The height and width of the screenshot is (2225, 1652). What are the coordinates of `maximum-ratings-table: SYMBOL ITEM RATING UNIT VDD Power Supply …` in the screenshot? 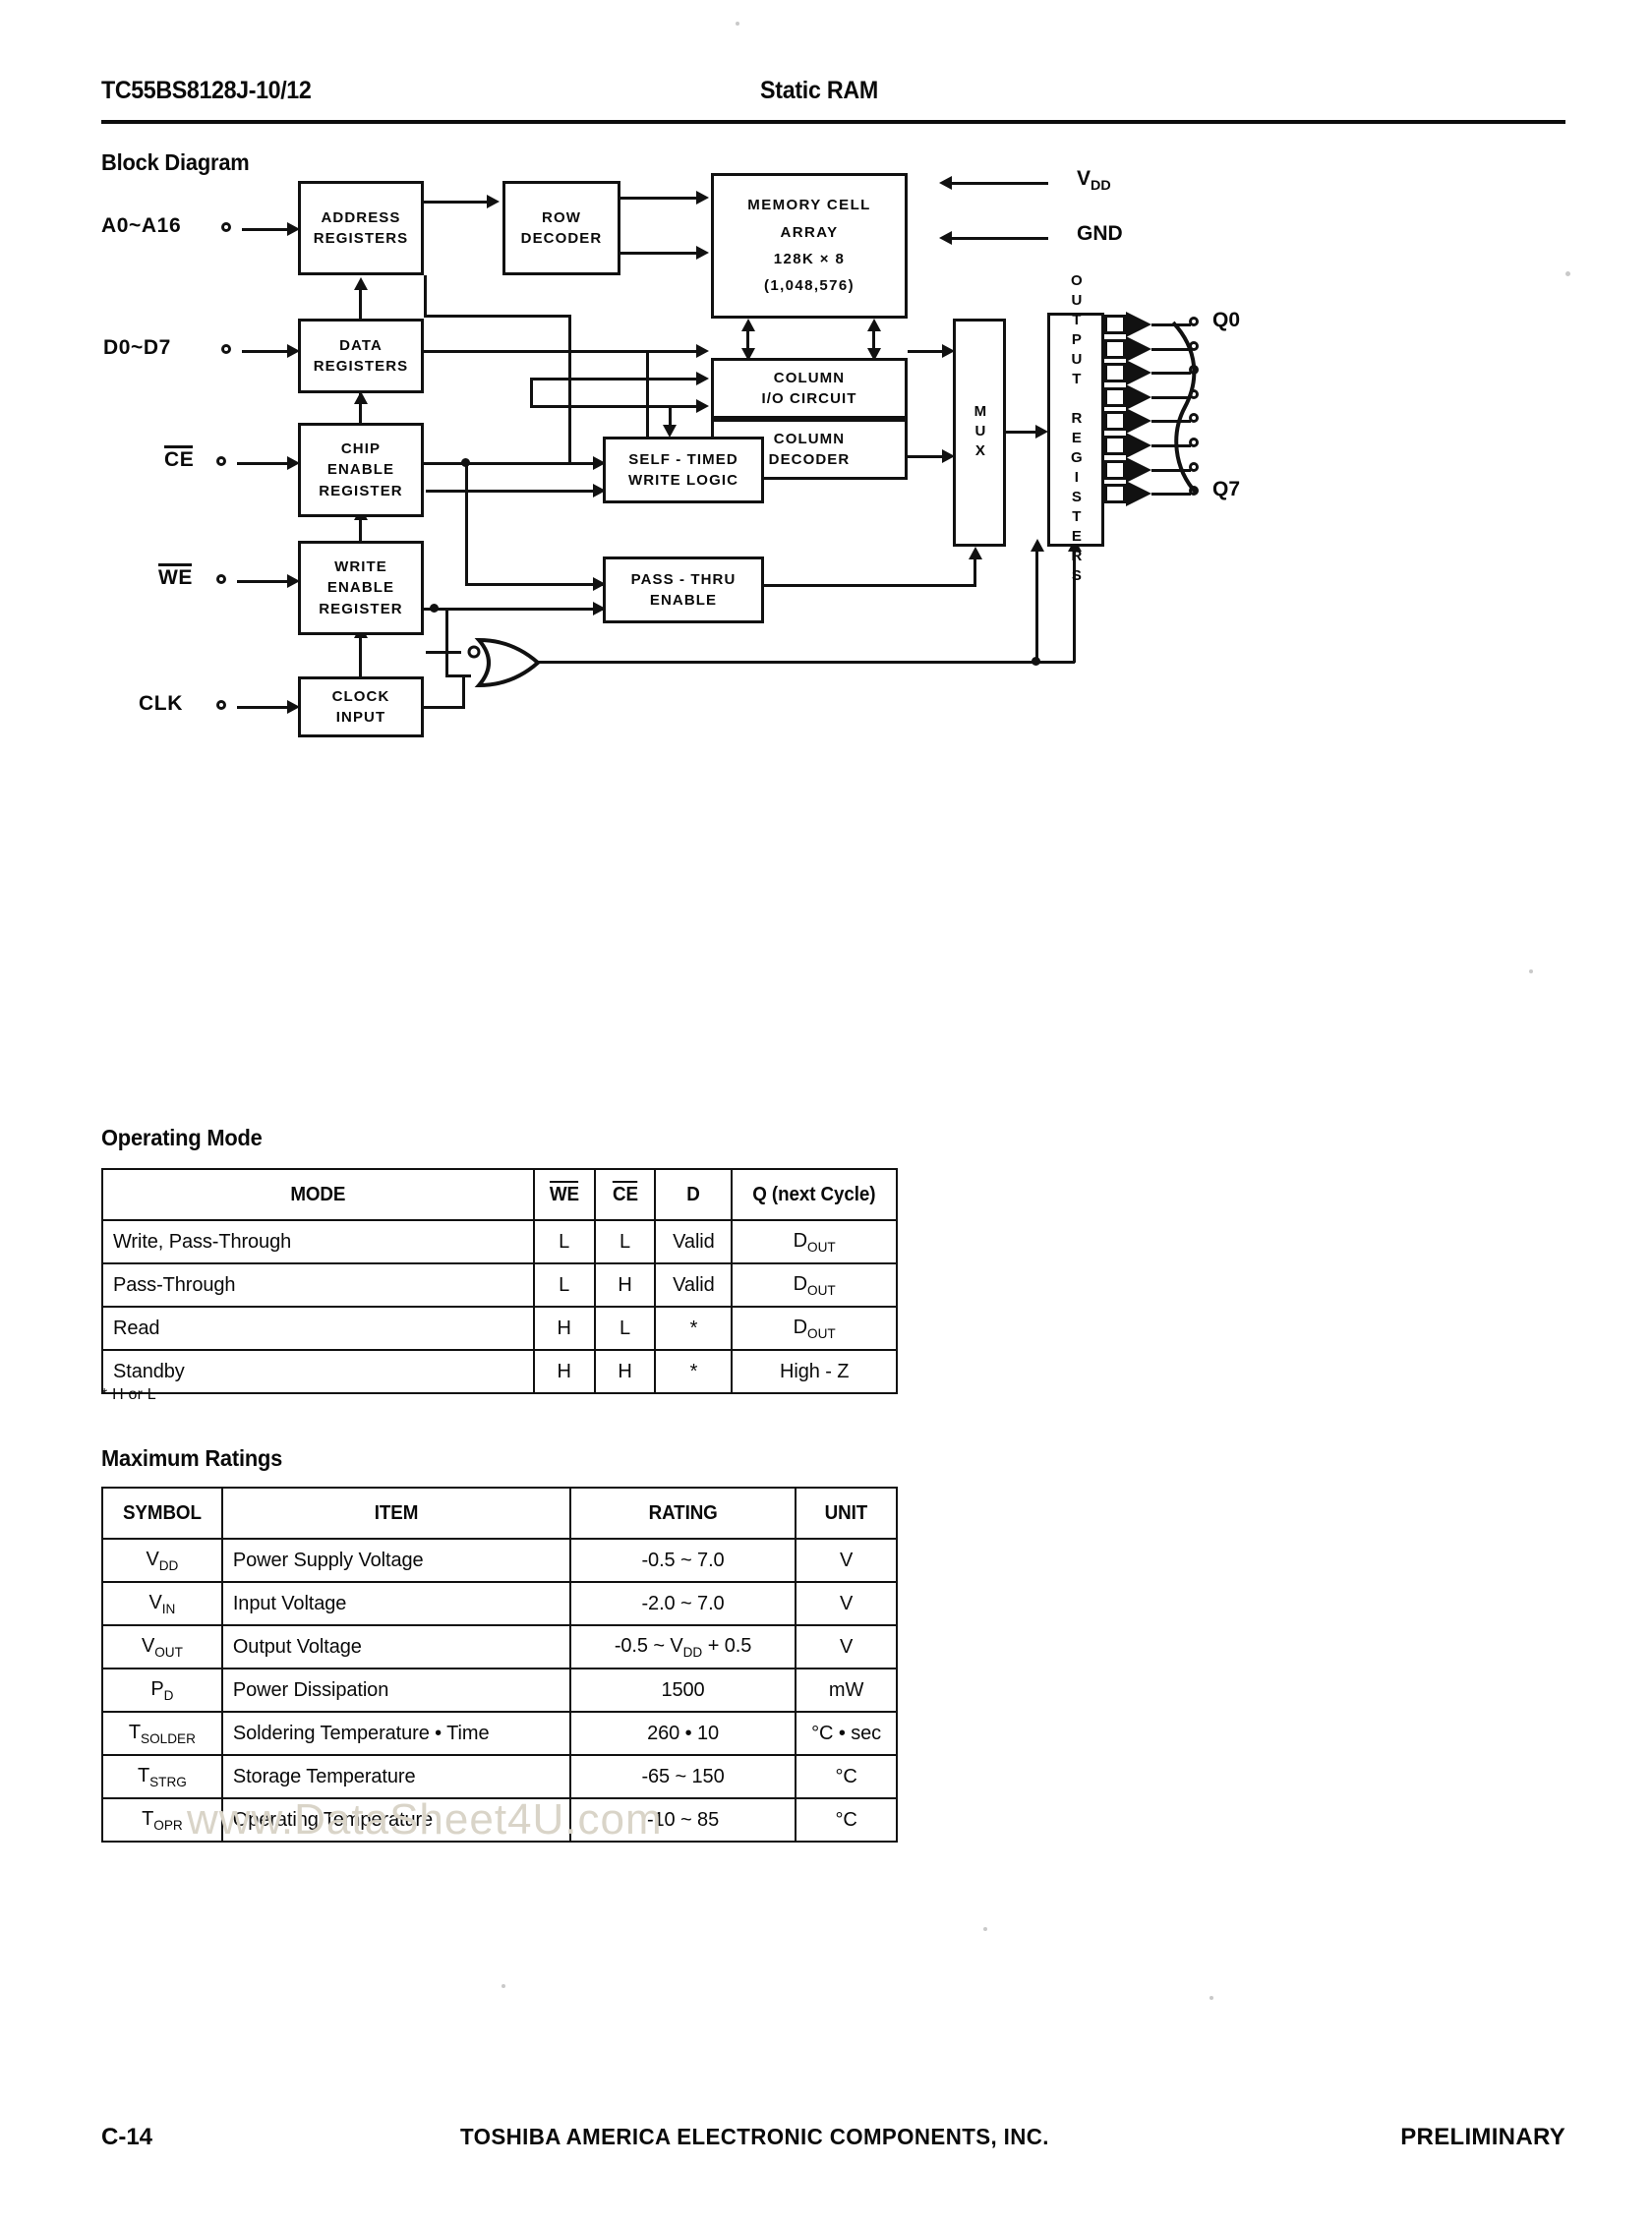 It's located at (499, 1665).